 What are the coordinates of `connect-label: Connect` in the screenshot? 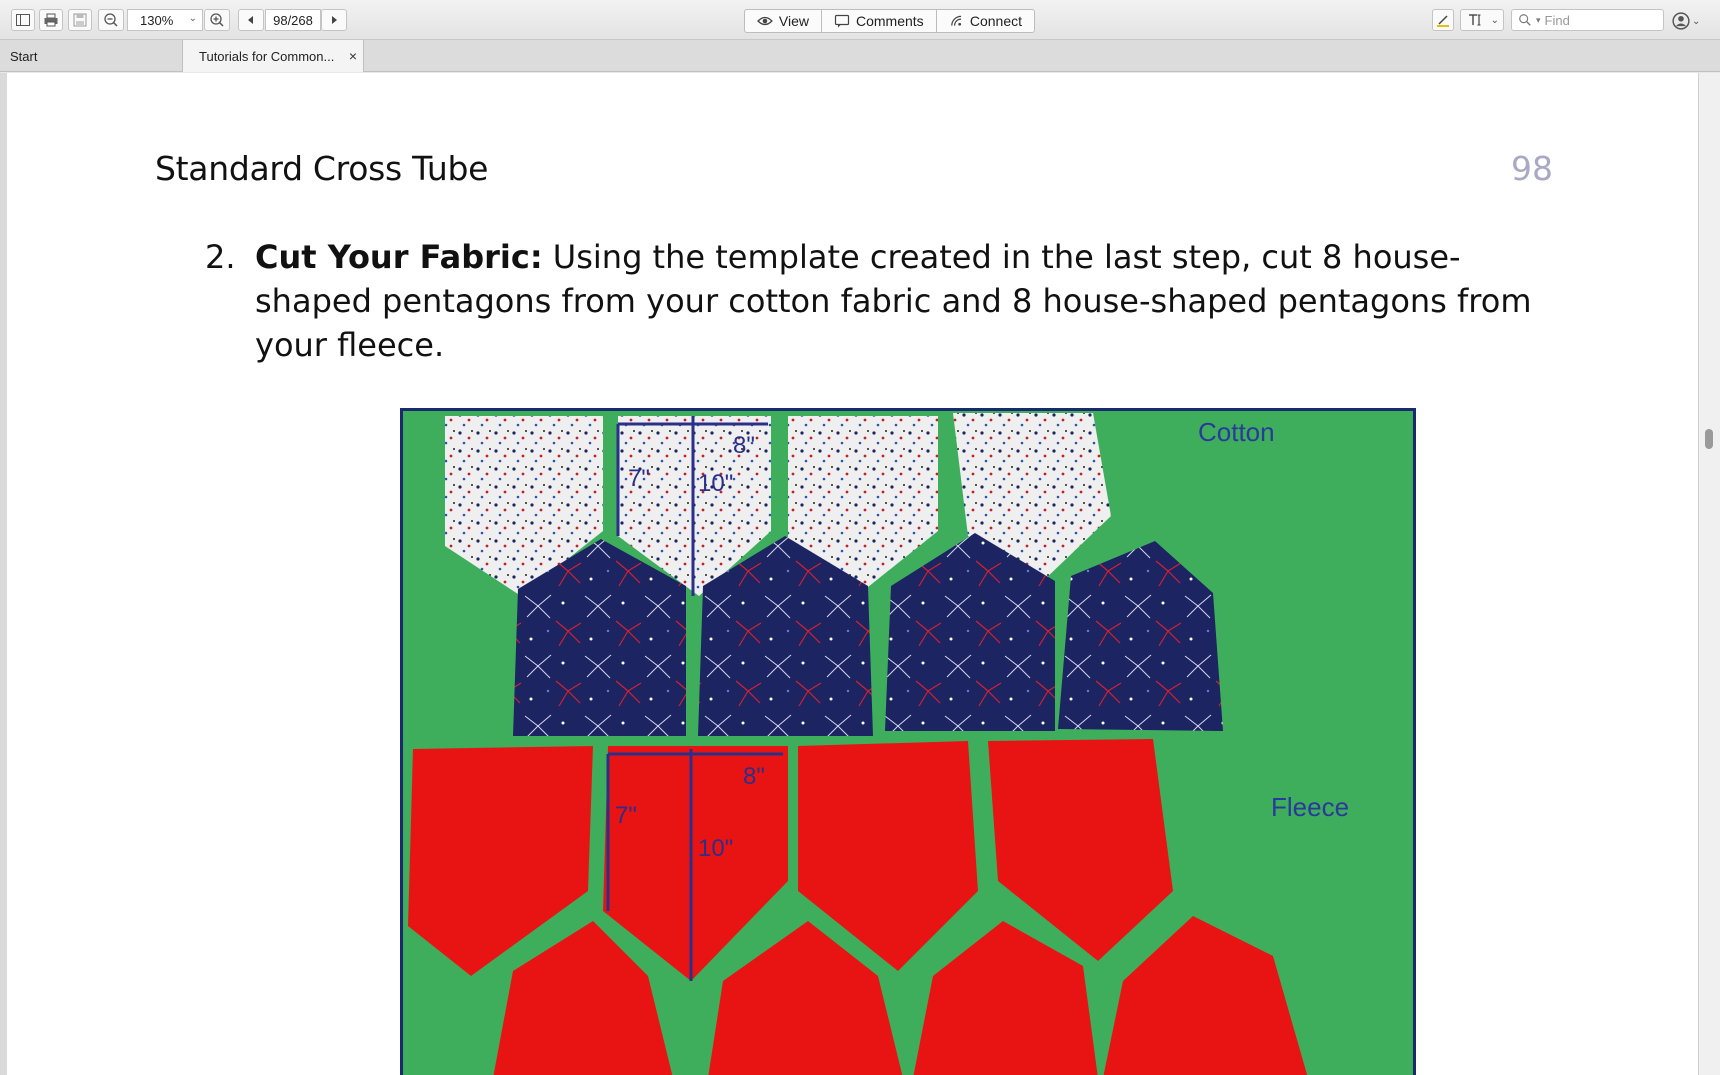 It's located at (995, 21).